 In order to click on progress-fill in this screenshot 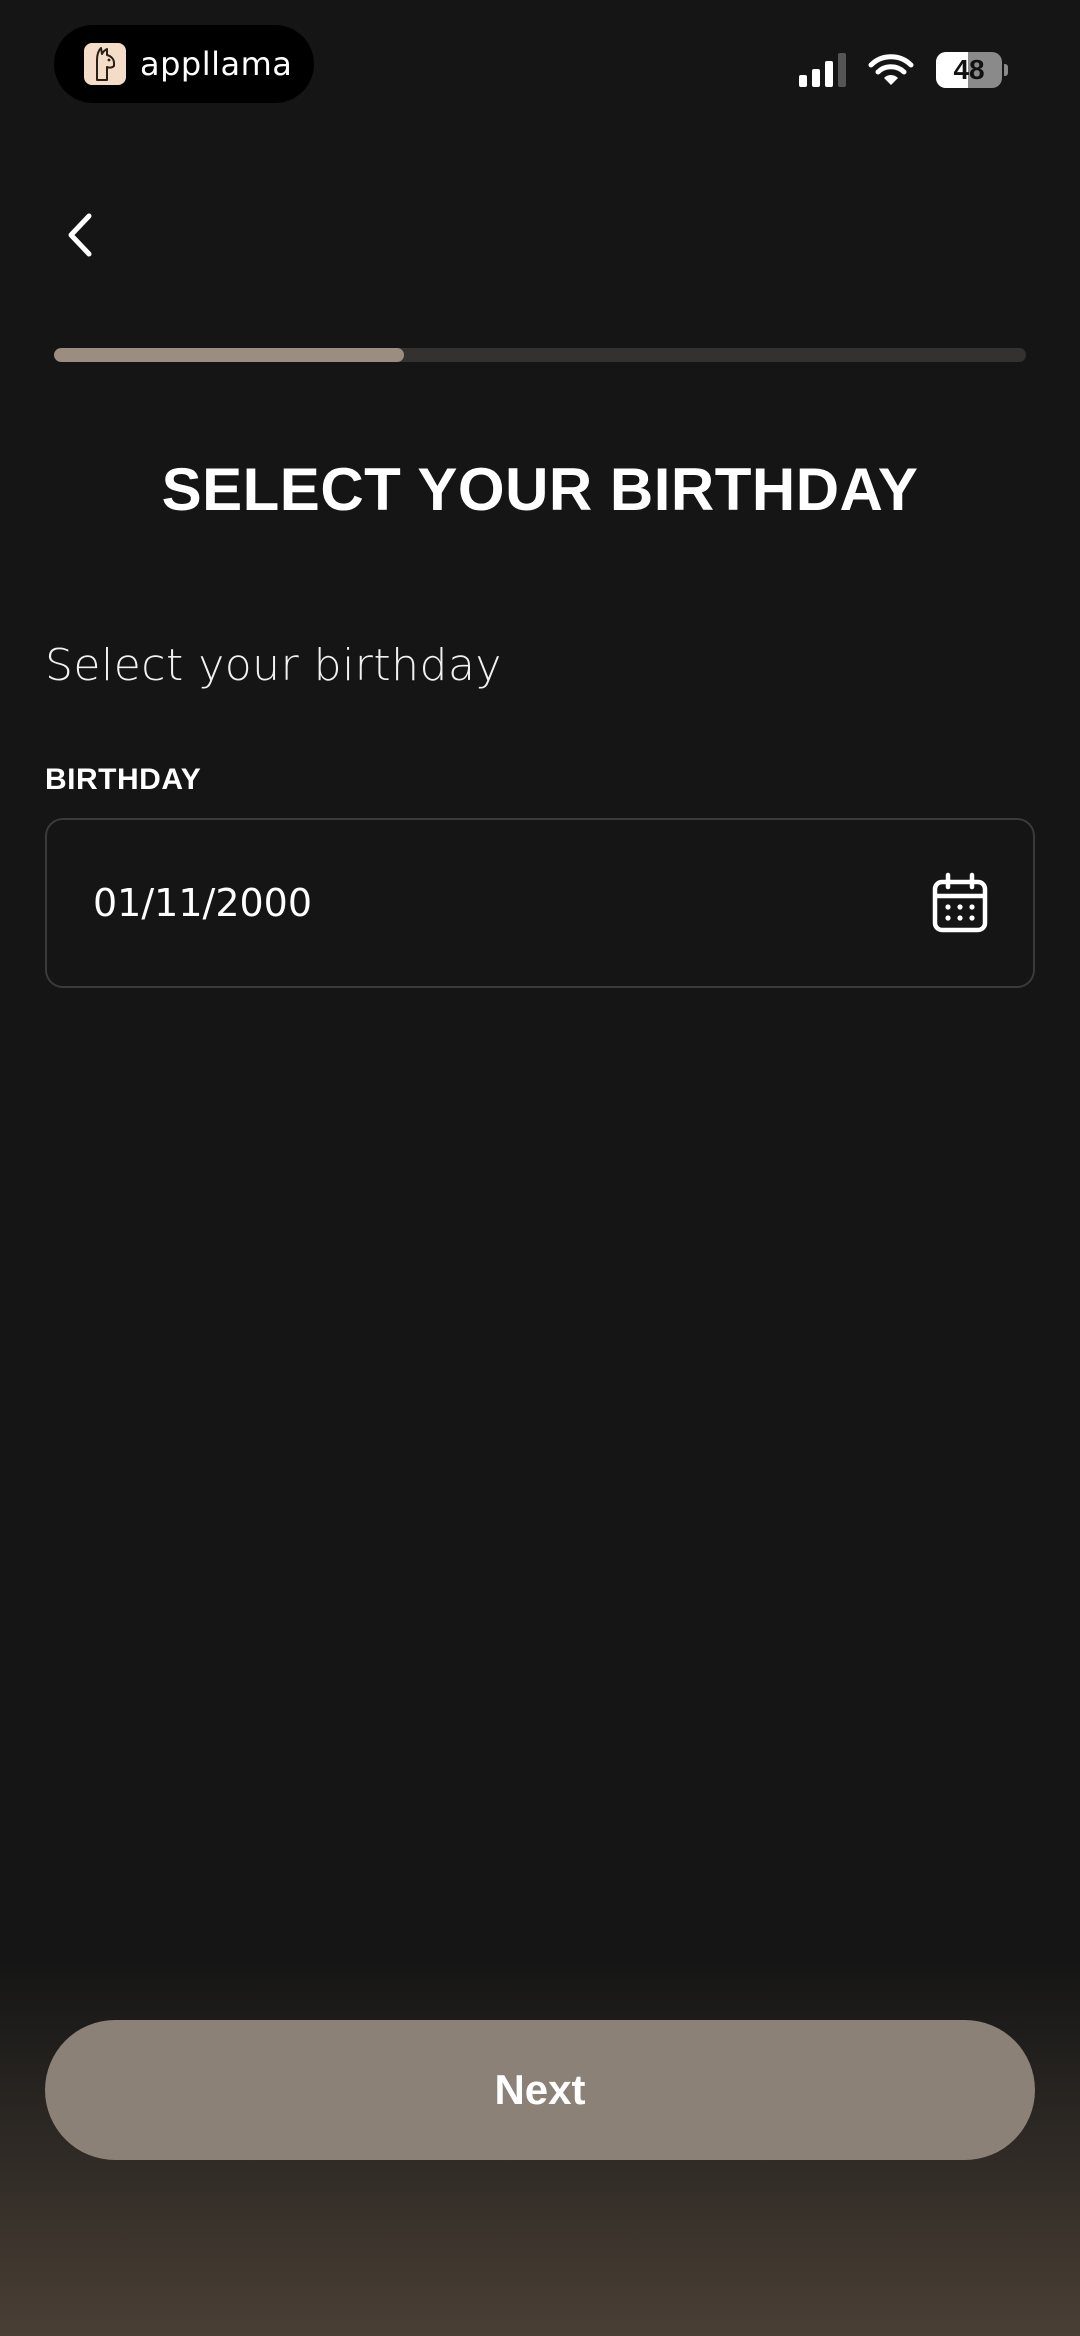, I will do `click(229, 355)`.